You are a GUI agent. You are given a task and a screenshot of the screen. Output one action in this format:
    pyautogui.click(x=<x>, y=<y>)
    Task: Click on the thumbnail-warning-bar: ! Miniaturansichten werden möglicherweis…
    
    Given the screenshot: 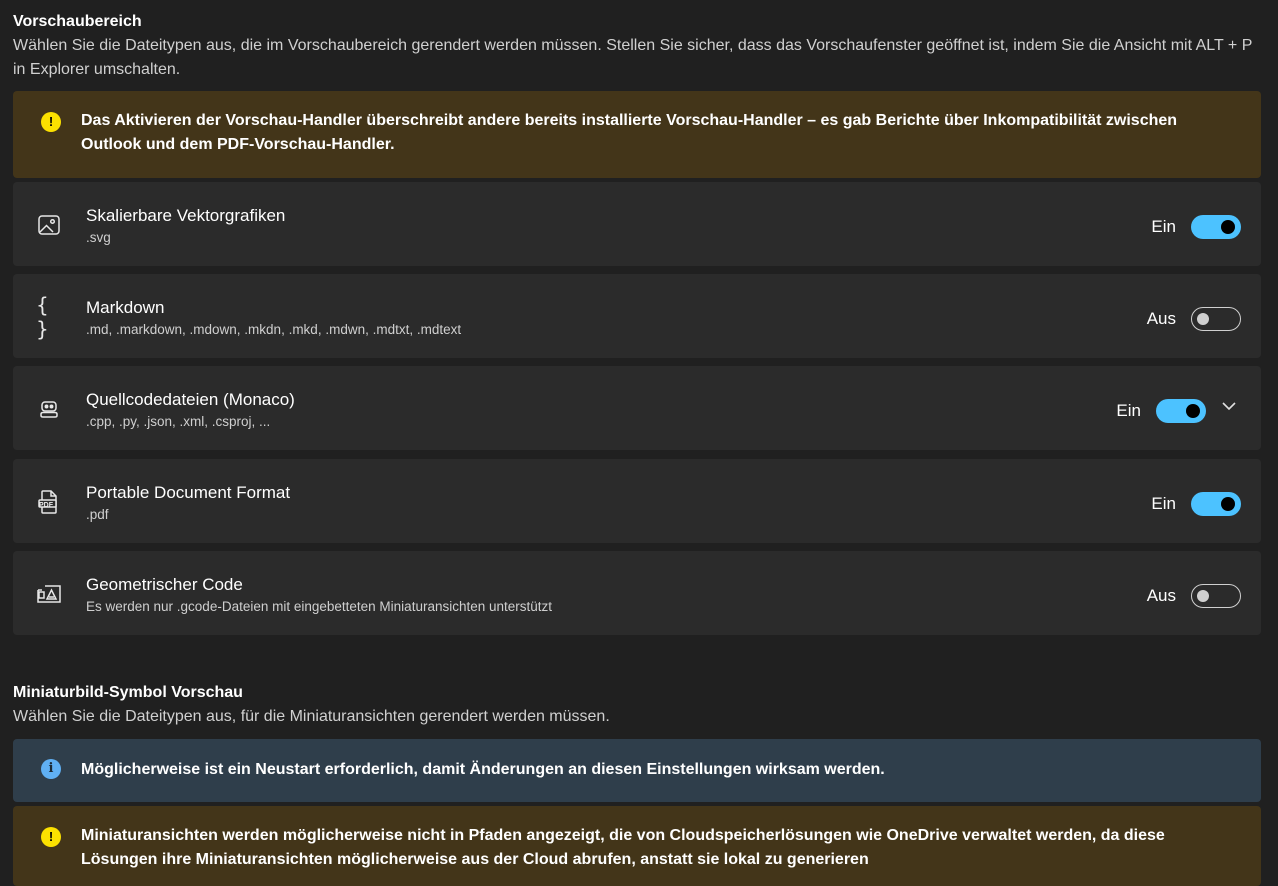 What is the action you would take?
    pyautogui.click(x=637, y=846)
    